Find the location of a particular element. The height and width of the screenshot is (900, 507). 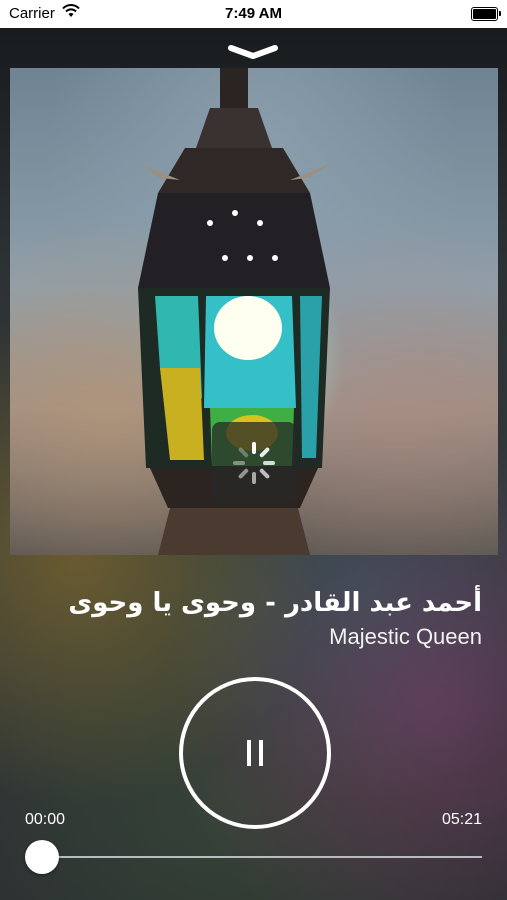

status-bar: Carrier 7:49 AM is located at coordinates (253, 14).